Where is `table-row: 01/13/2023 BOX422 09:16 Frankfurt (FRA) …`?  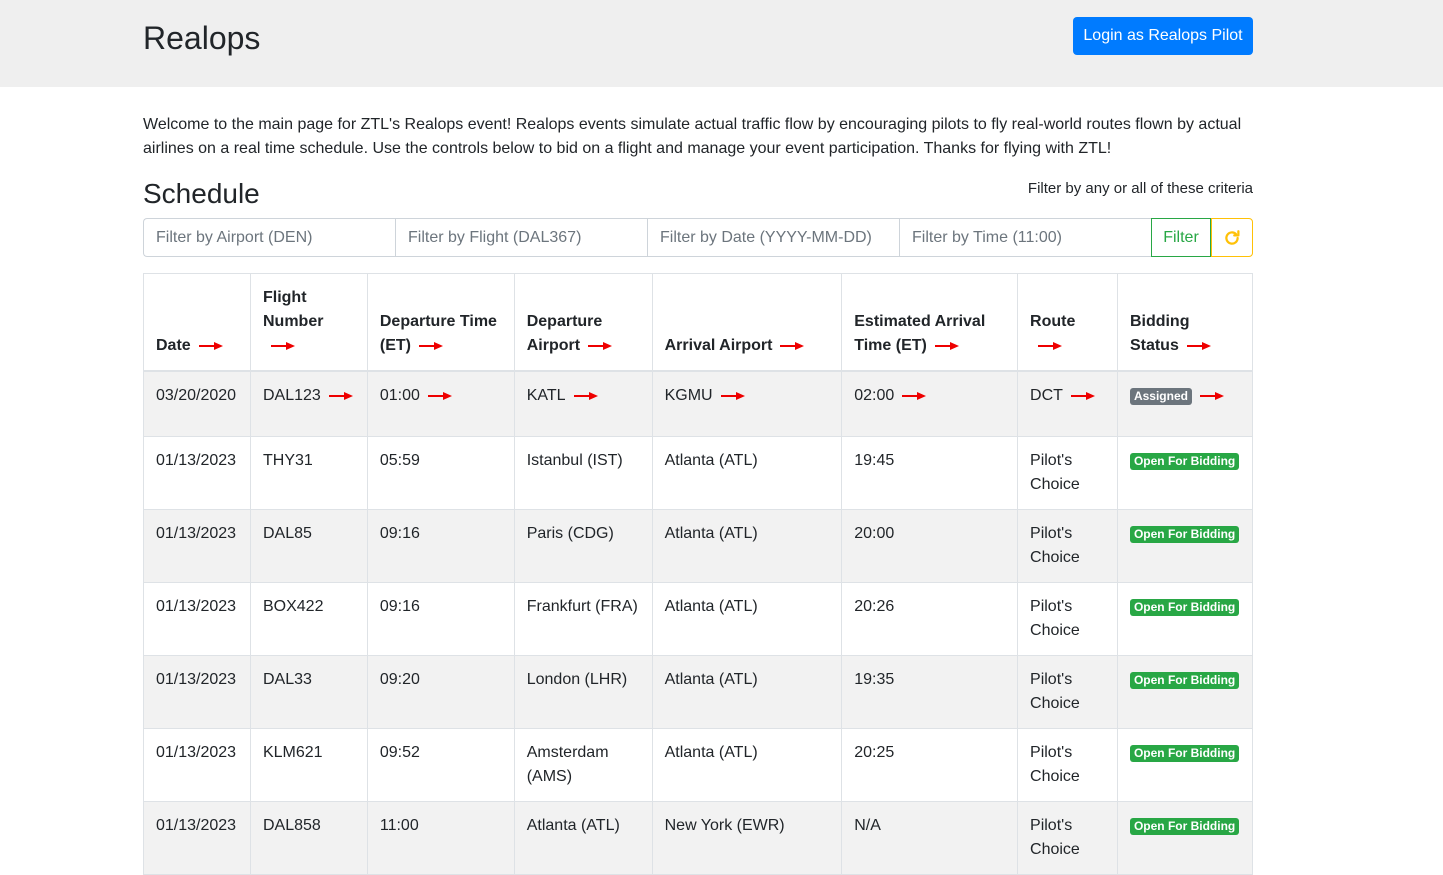 table-row: 01/13/2023 BOX422 09:16 Frankfurt (FRA) … is located at coordinates (698, 618).